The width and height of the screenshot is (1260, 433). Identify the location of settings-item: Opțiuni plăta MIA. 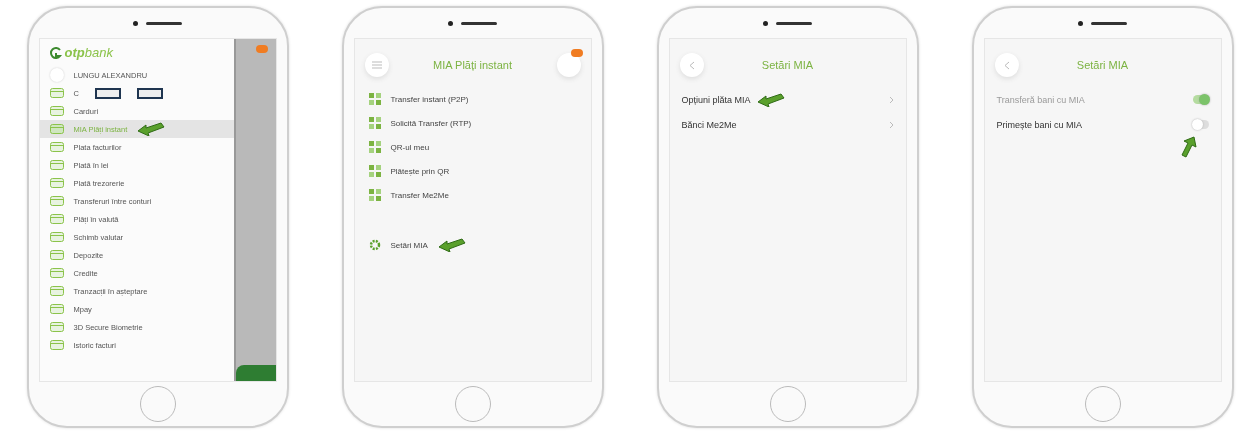
(787, 99).